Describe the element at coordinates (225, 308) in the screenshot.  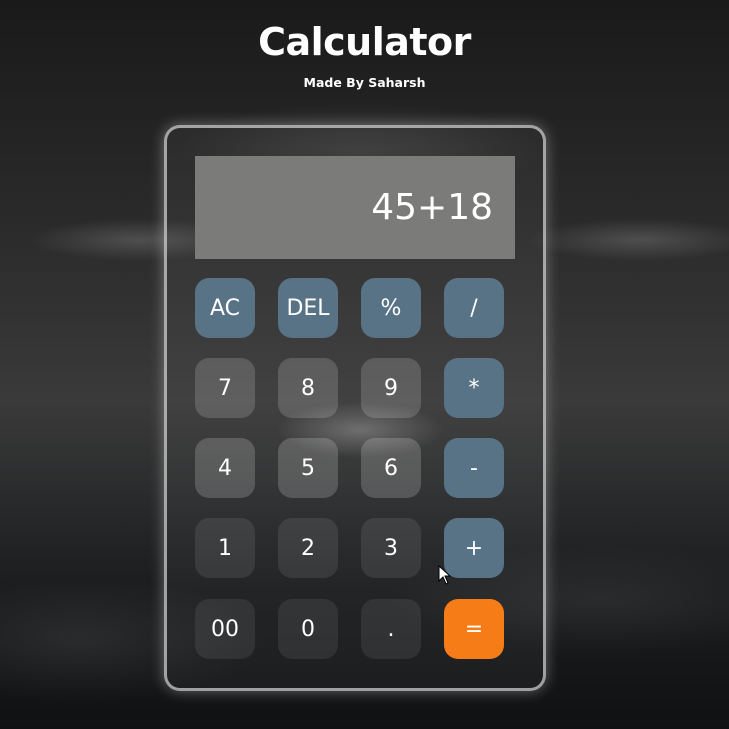
I see `clear-button: AC` at that location.